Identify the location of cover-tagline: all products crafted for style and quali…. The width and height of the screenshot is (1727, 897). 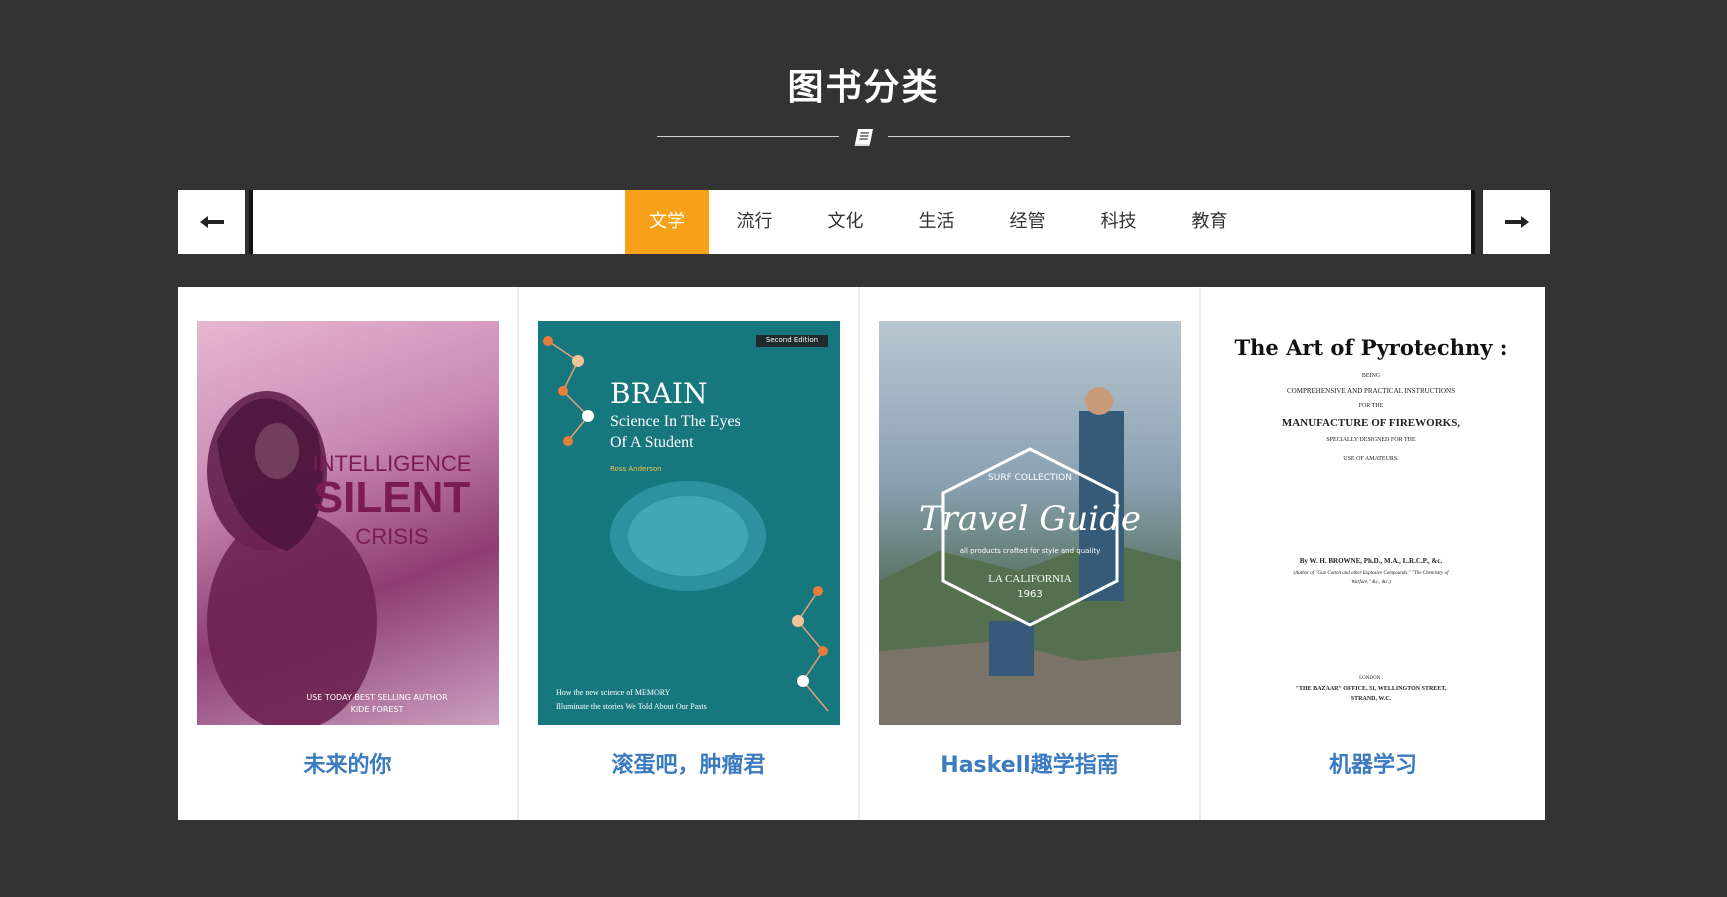
(1030, 551).